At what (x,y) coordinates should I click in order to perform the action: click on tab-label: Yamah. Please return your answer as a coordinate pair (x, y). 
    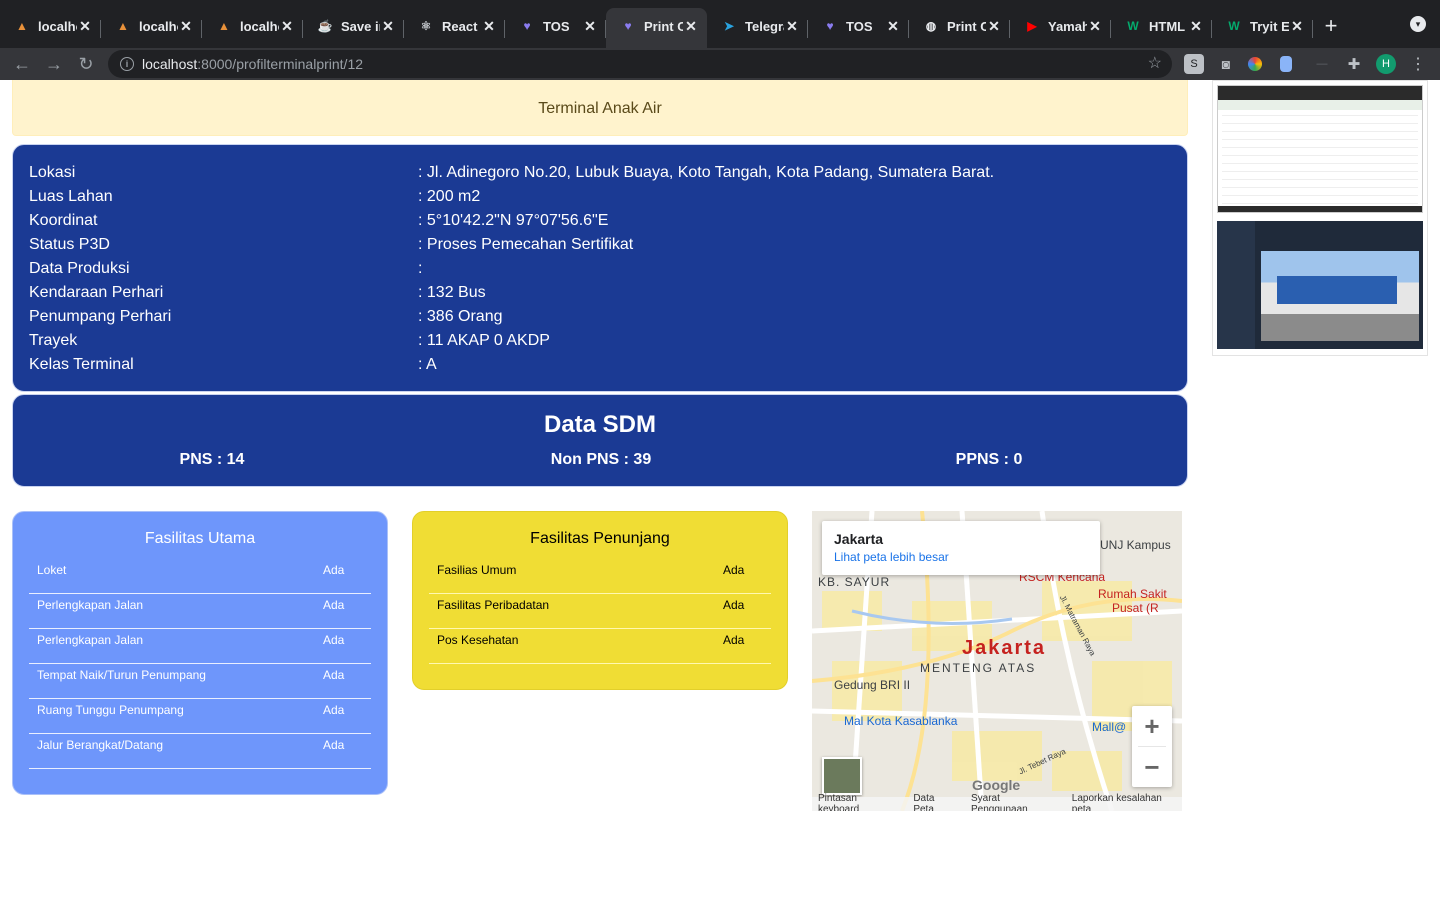
    Looking at the image, I should click on (1067, 26).